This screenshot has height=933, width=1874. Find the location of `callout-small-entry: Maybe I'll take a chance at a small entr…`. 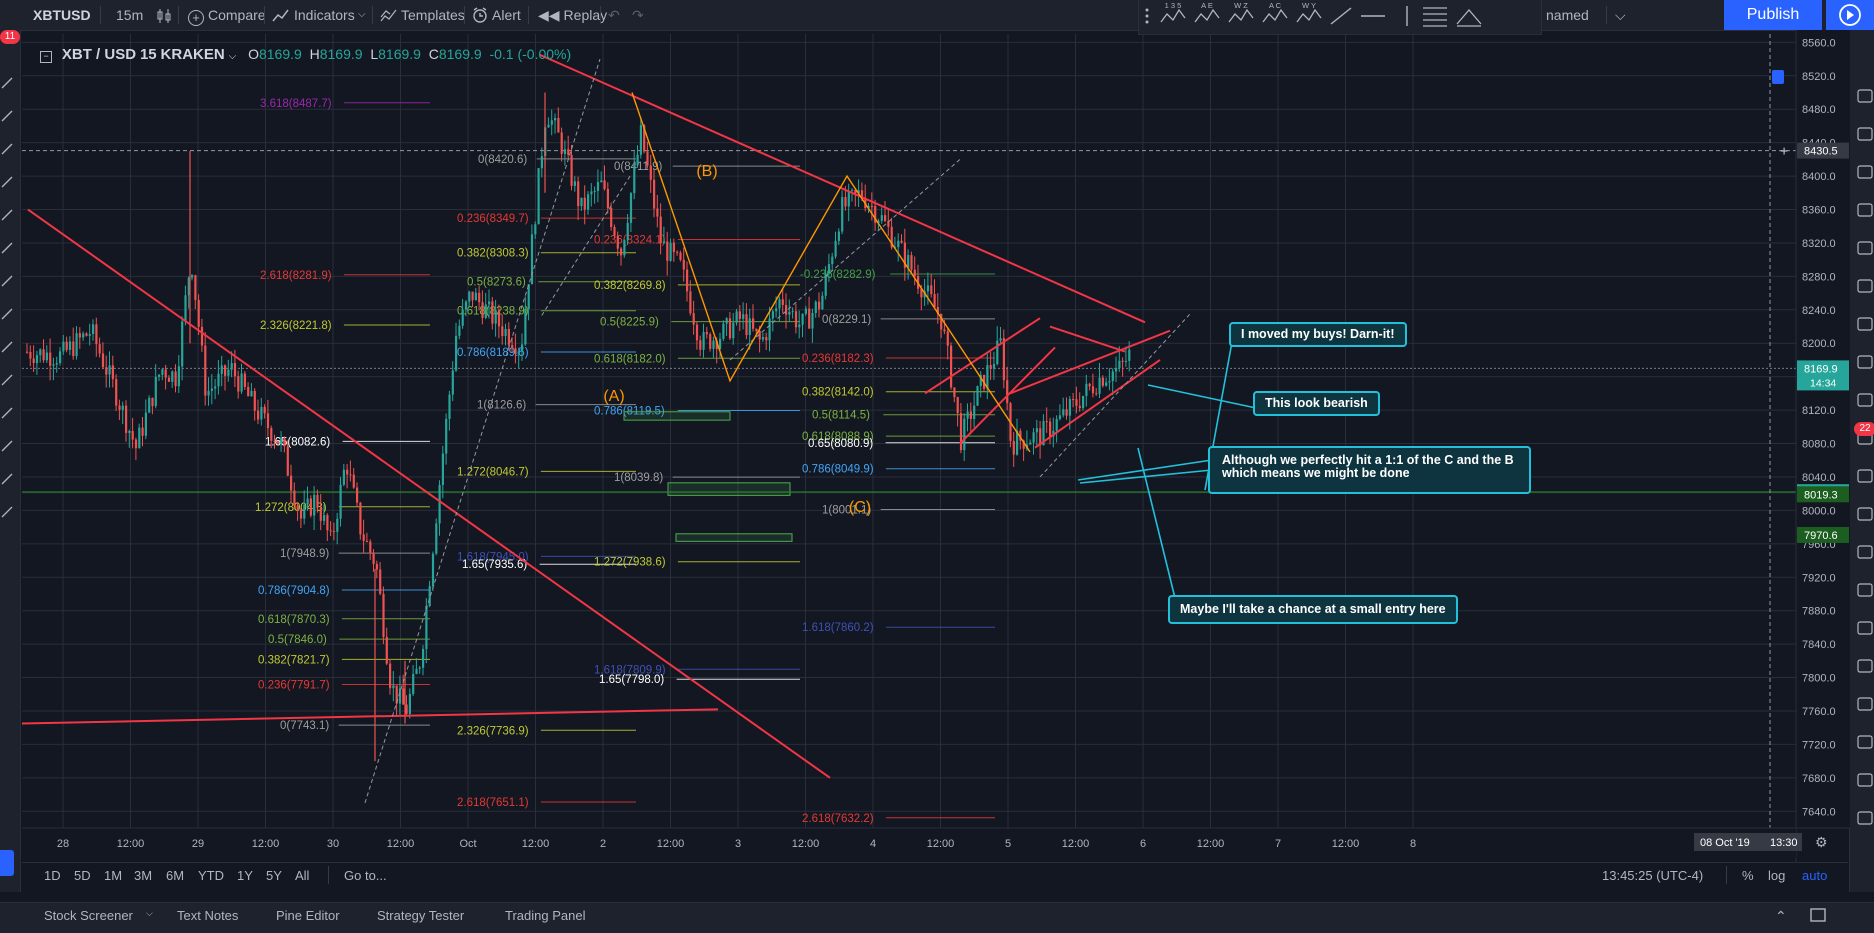

callout-small-entry: Maybe I'll take a chance at a small entr… is located at coordinates (1313, 609).